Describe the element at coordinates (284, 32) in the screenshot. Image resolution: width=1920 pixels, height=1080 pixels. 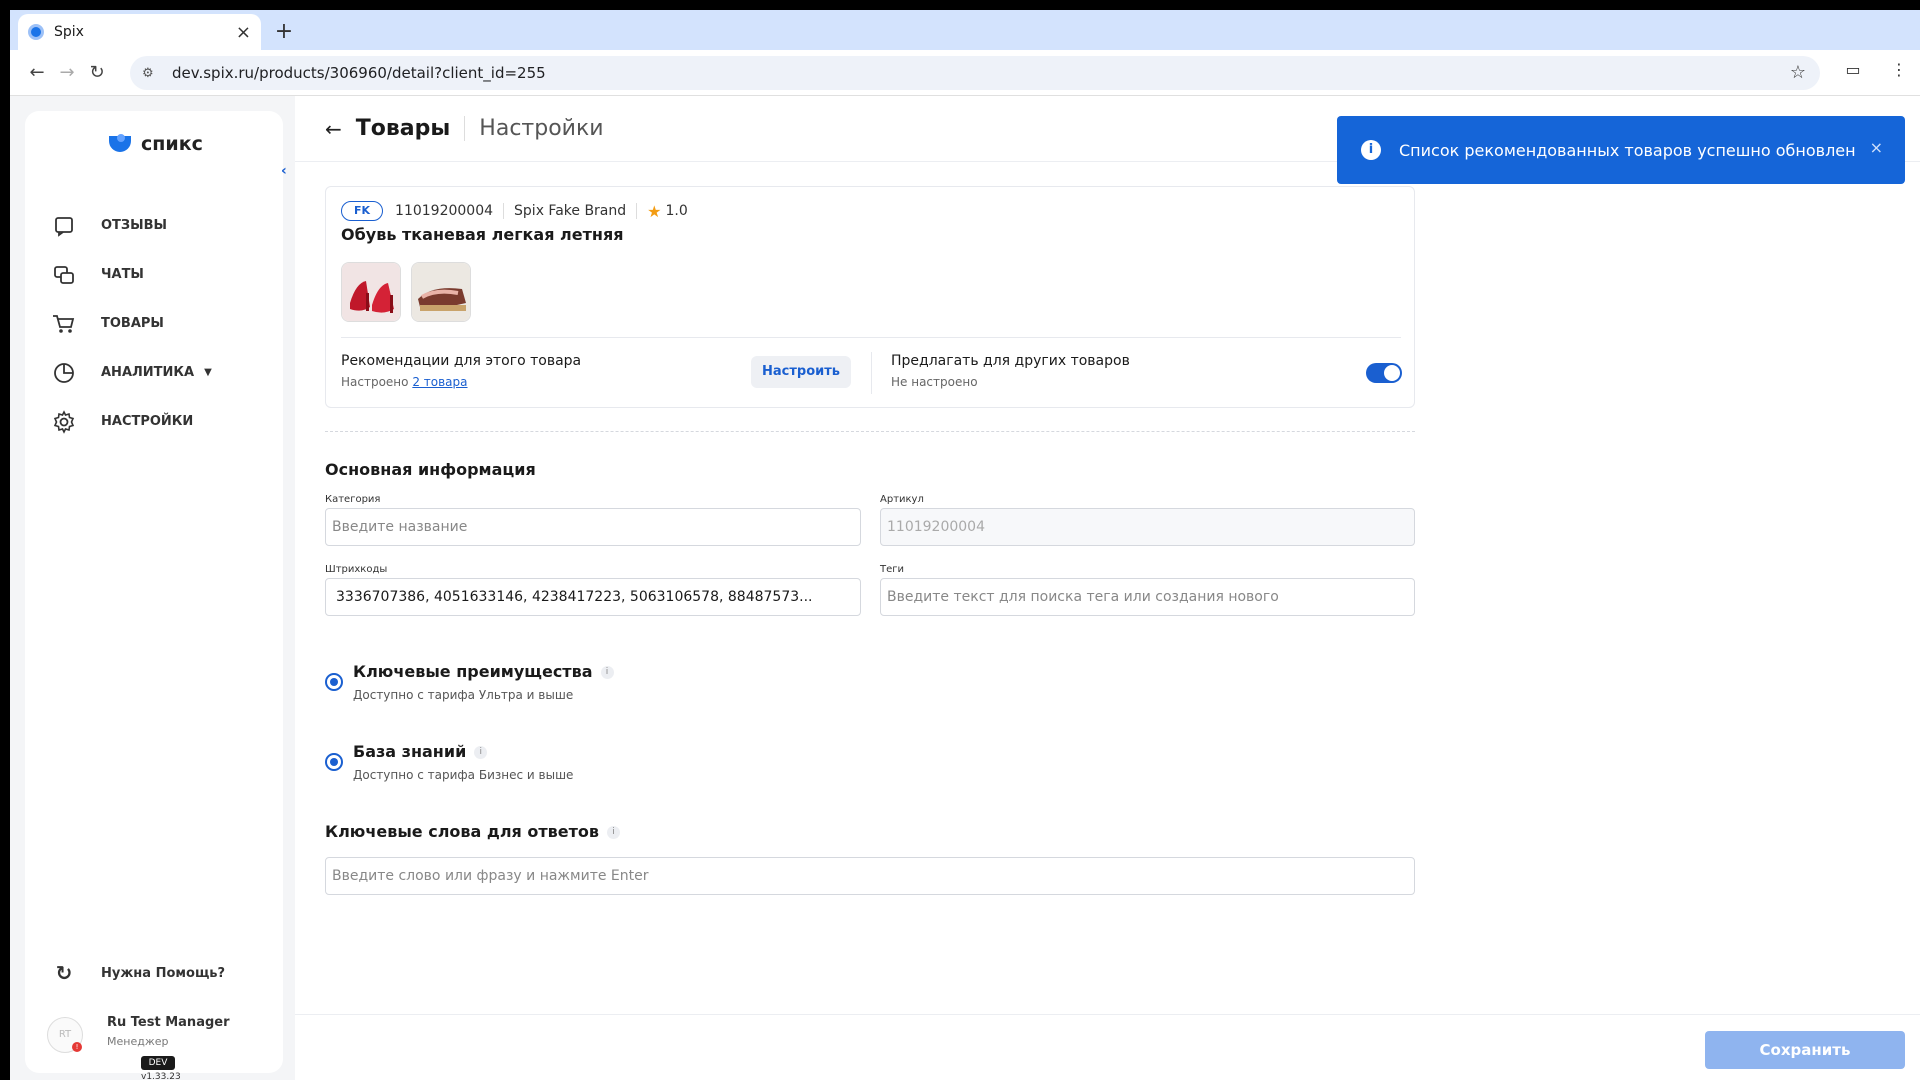
I see `new-tab-button: +` at that location.